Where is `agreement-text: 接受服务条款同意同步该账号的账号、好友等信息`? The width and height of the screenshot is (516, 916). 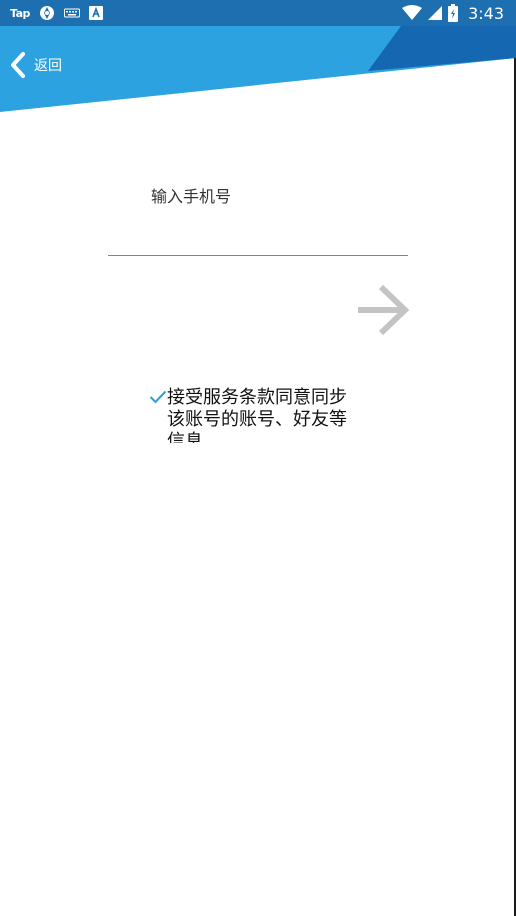 agreement-text: 接受服务条款同意同步该账号的账号、好友等信息 is located at coordinates (257, 415).